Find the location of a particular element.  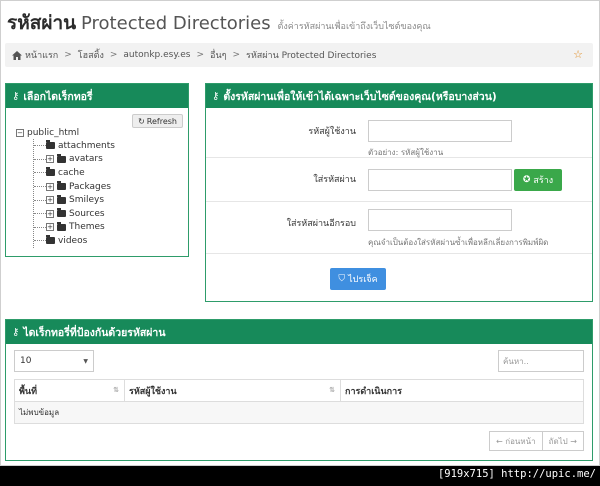

page-title-th: รหัสผ่าน is located at coordinates (42, 23).